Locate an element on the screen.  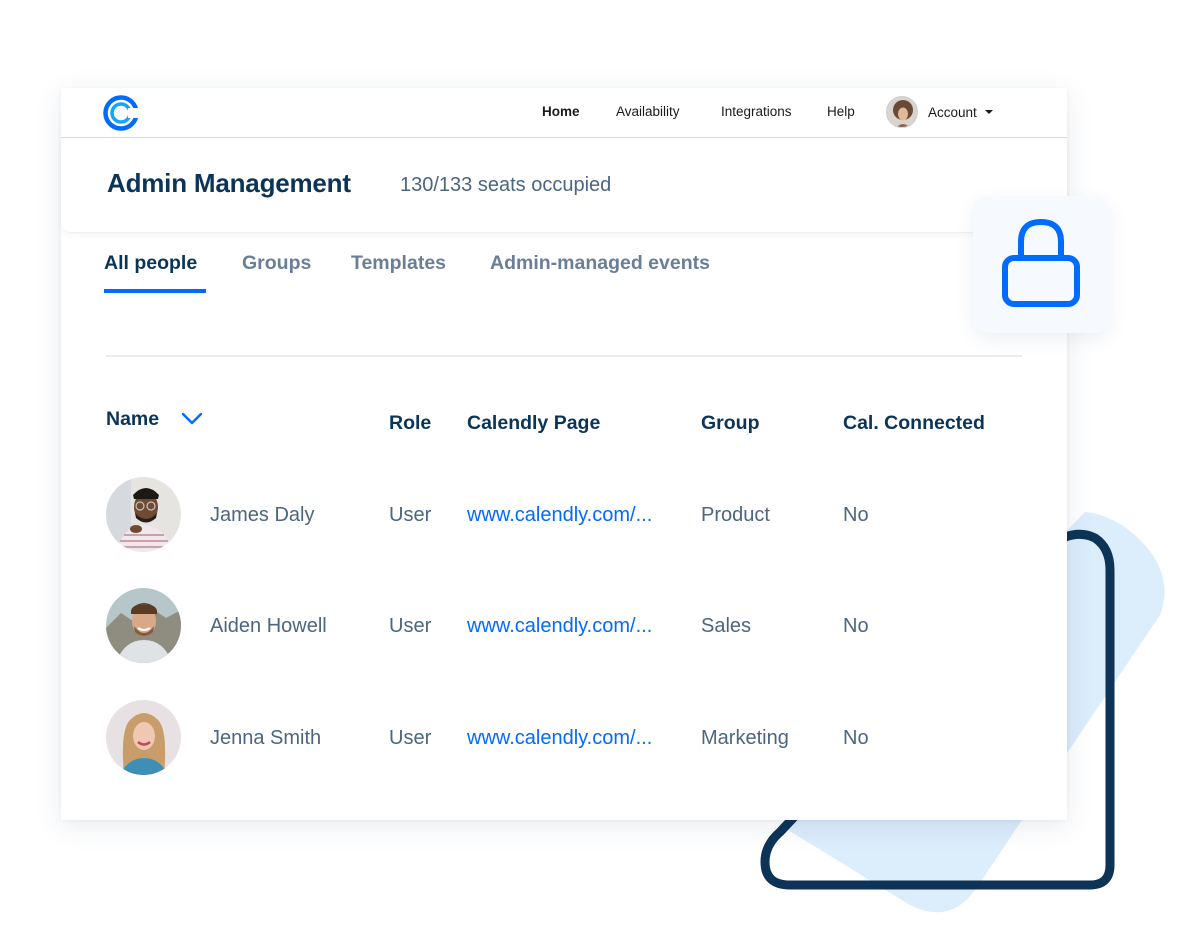
column-header-calendly-page: Calendly Page is located at coordinates (534, 423).